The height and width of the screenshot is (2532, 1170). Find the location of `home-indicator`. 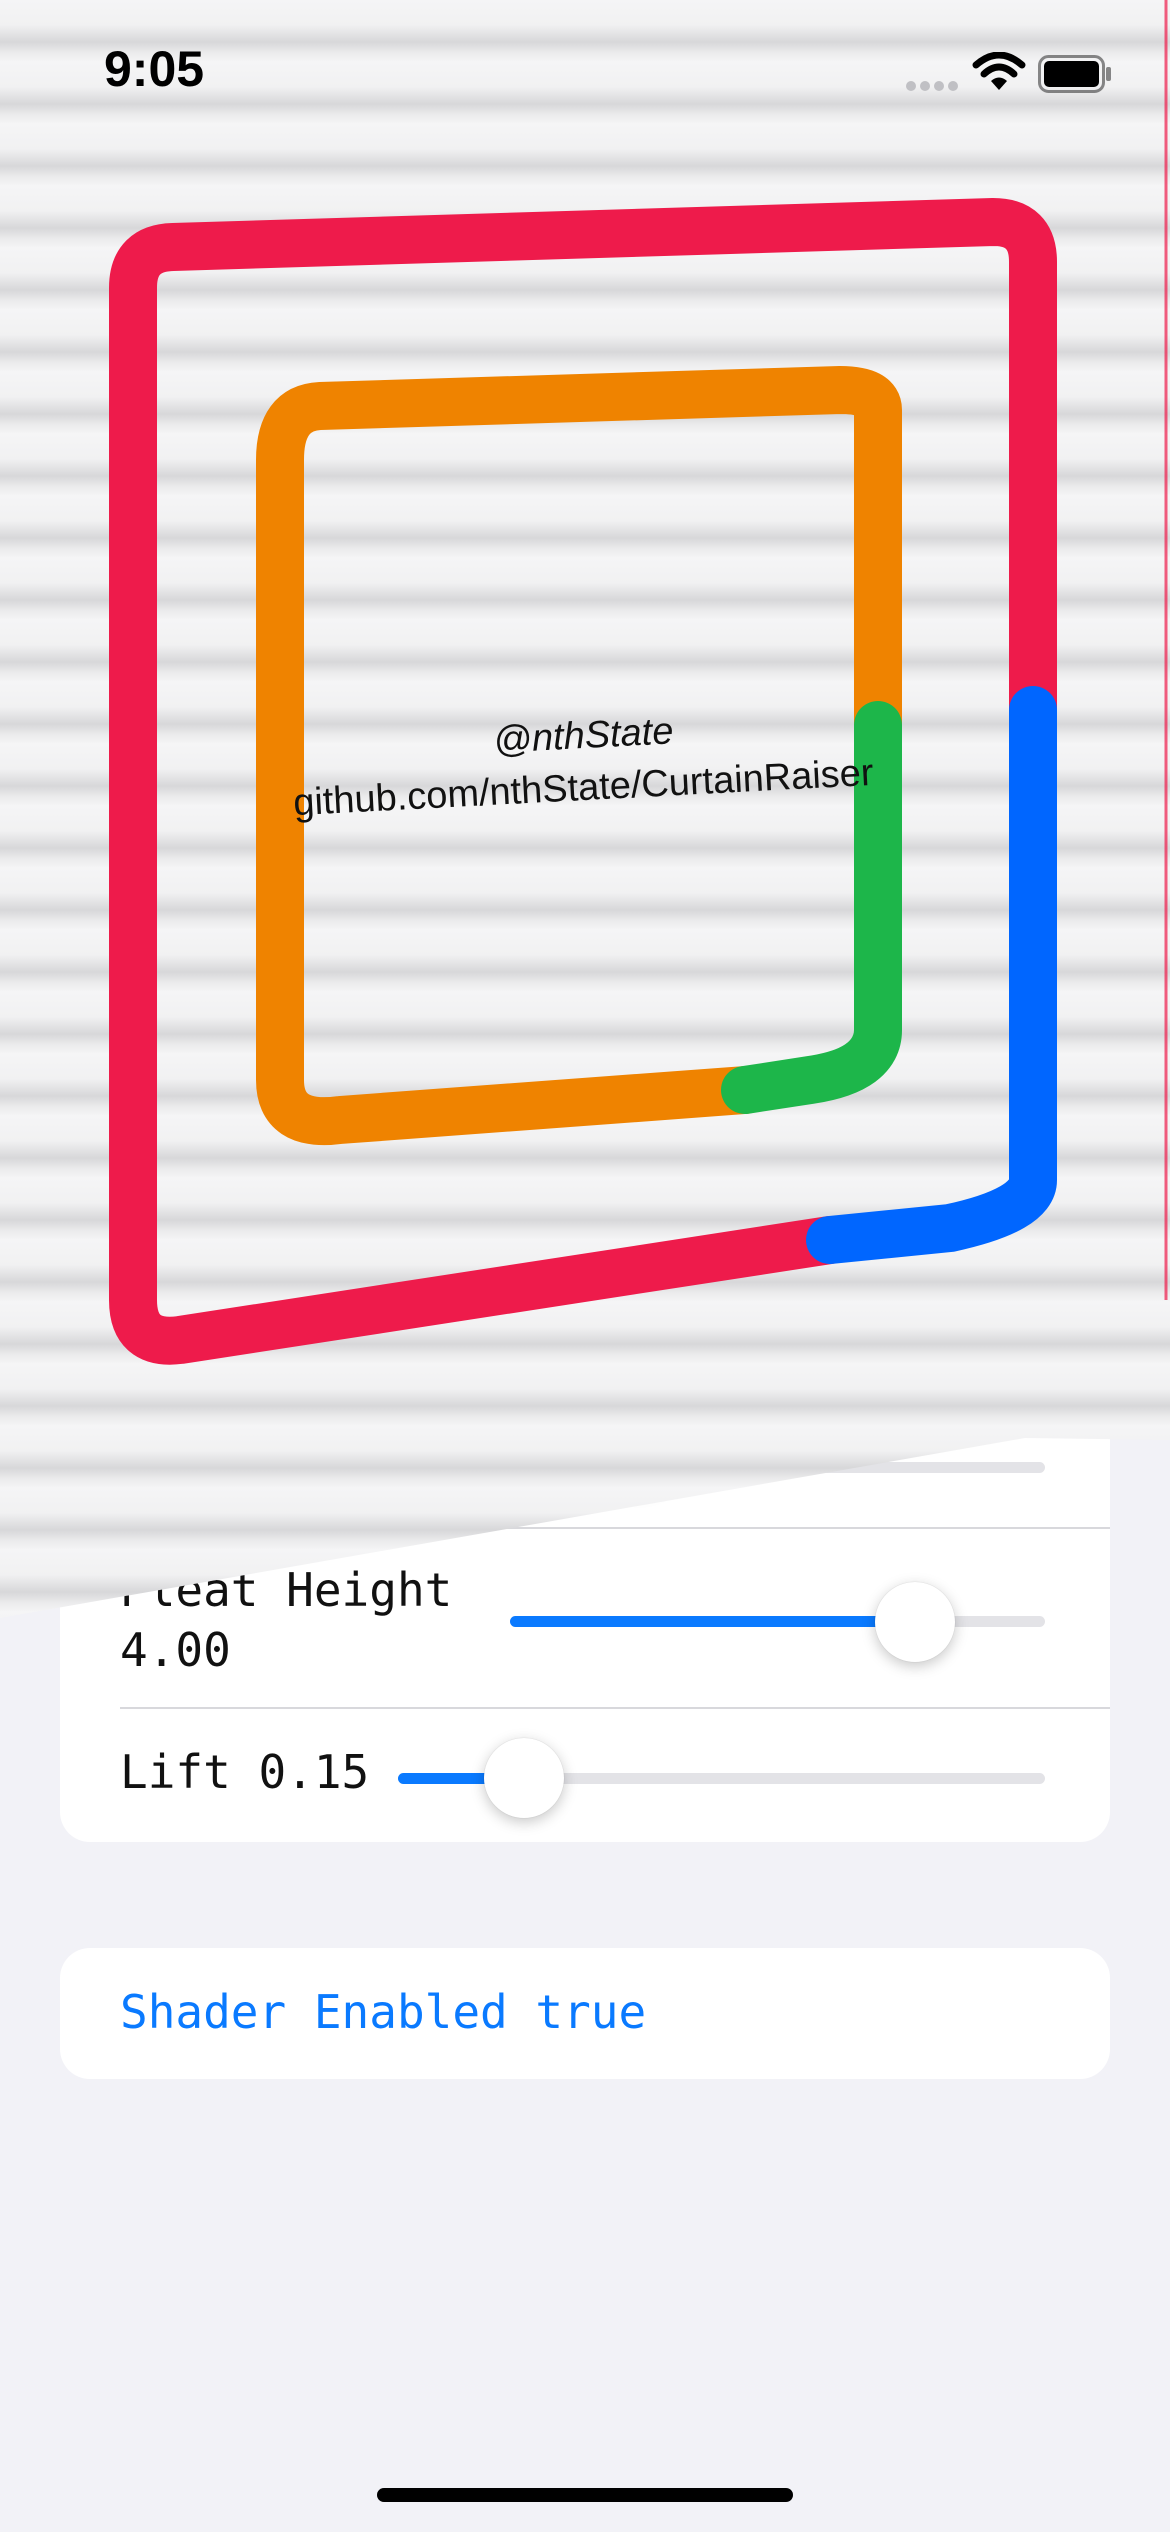

home-indicator is located at coordinates (585, 2495).